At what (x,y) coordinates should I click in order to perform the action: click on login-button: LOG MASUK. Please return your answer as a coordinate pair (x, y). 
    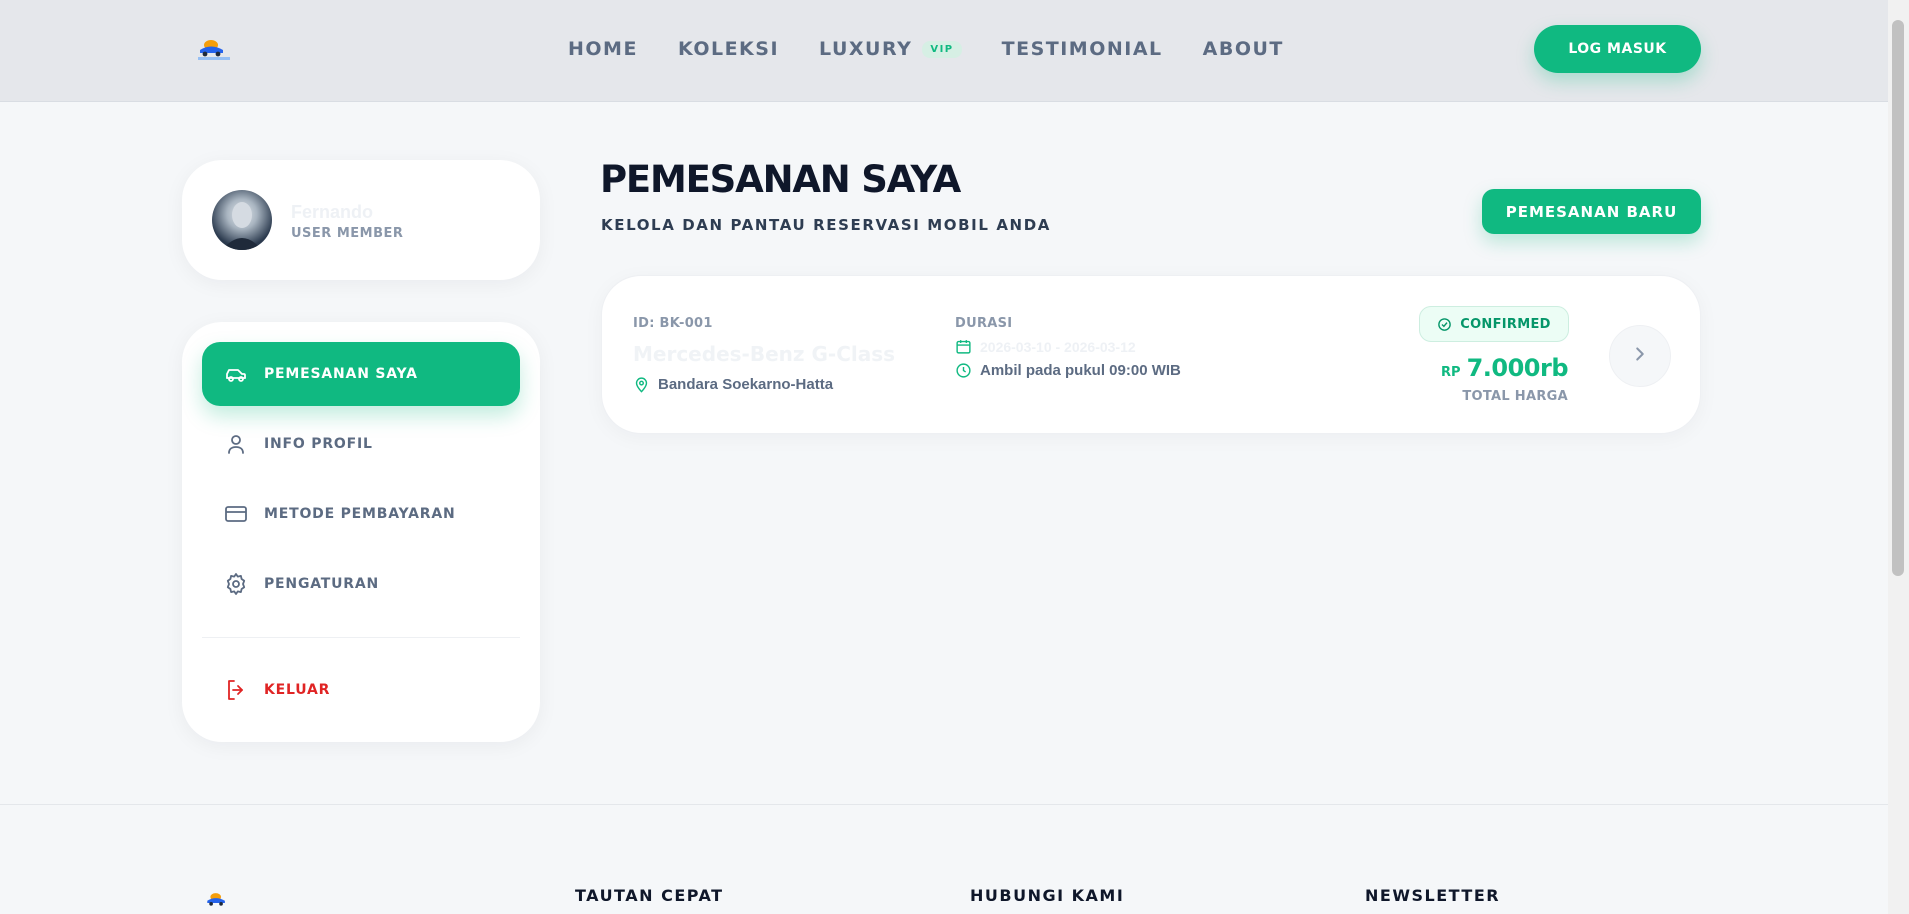
    Looking at the image, I should click on (1617, 49).